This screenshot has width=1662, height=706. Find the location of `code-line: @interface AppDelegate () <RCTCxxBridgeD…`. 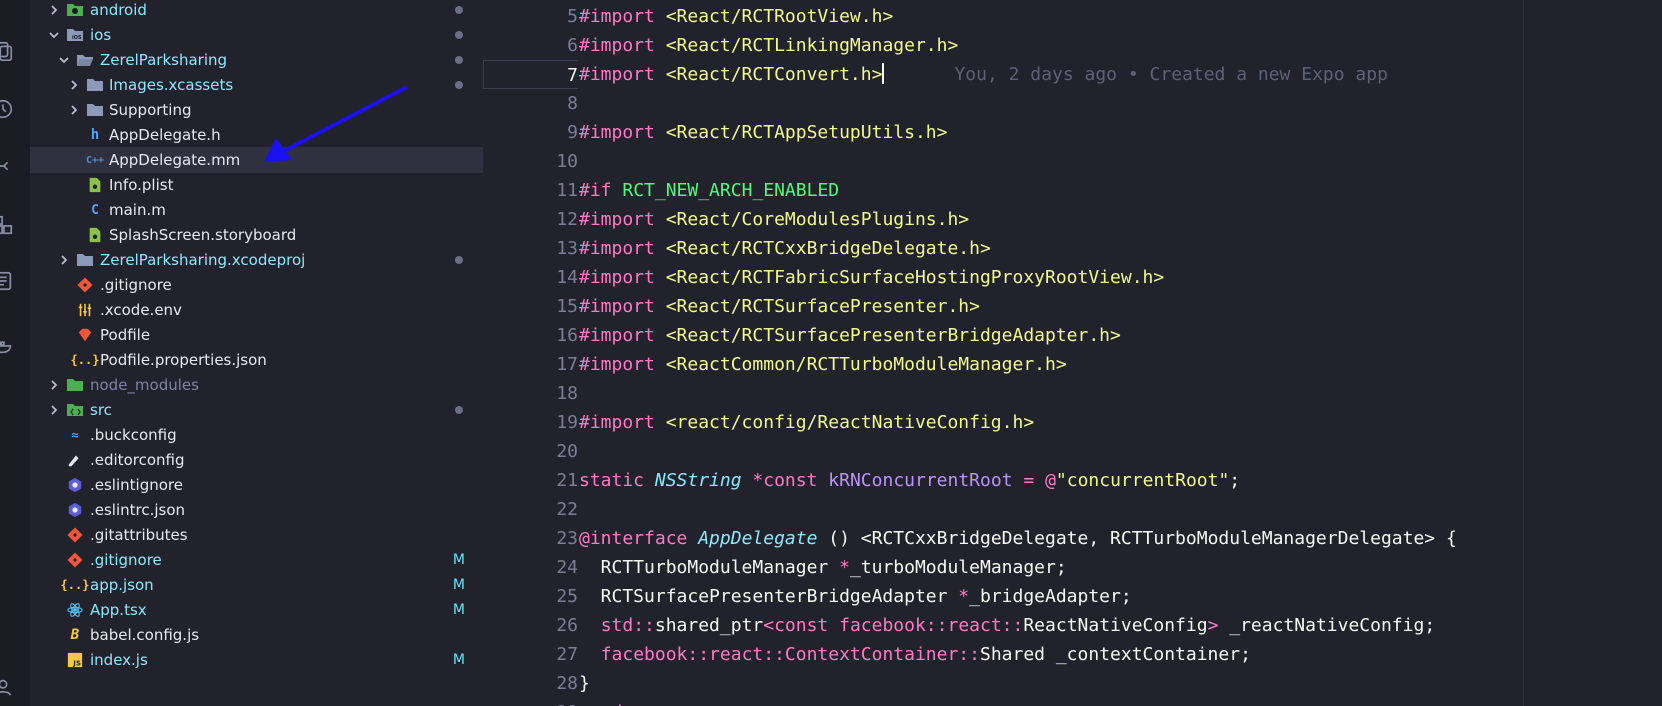

code-line: @interface AppDelegate () <RCTCxxBridgeD… is located at coordinates (1018, 538).